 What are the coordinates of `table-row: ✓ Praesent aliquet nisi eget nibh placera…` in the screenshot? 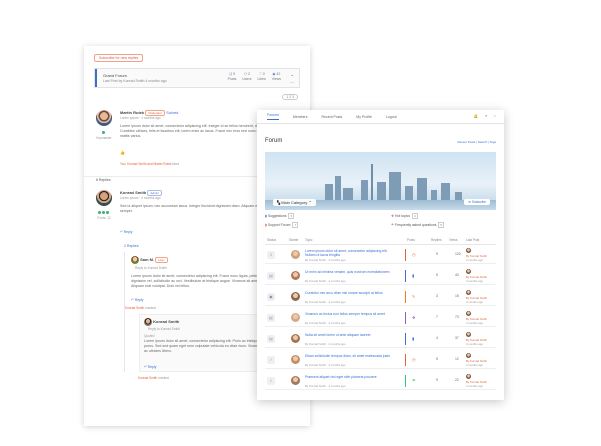 It's located at (380, 381).